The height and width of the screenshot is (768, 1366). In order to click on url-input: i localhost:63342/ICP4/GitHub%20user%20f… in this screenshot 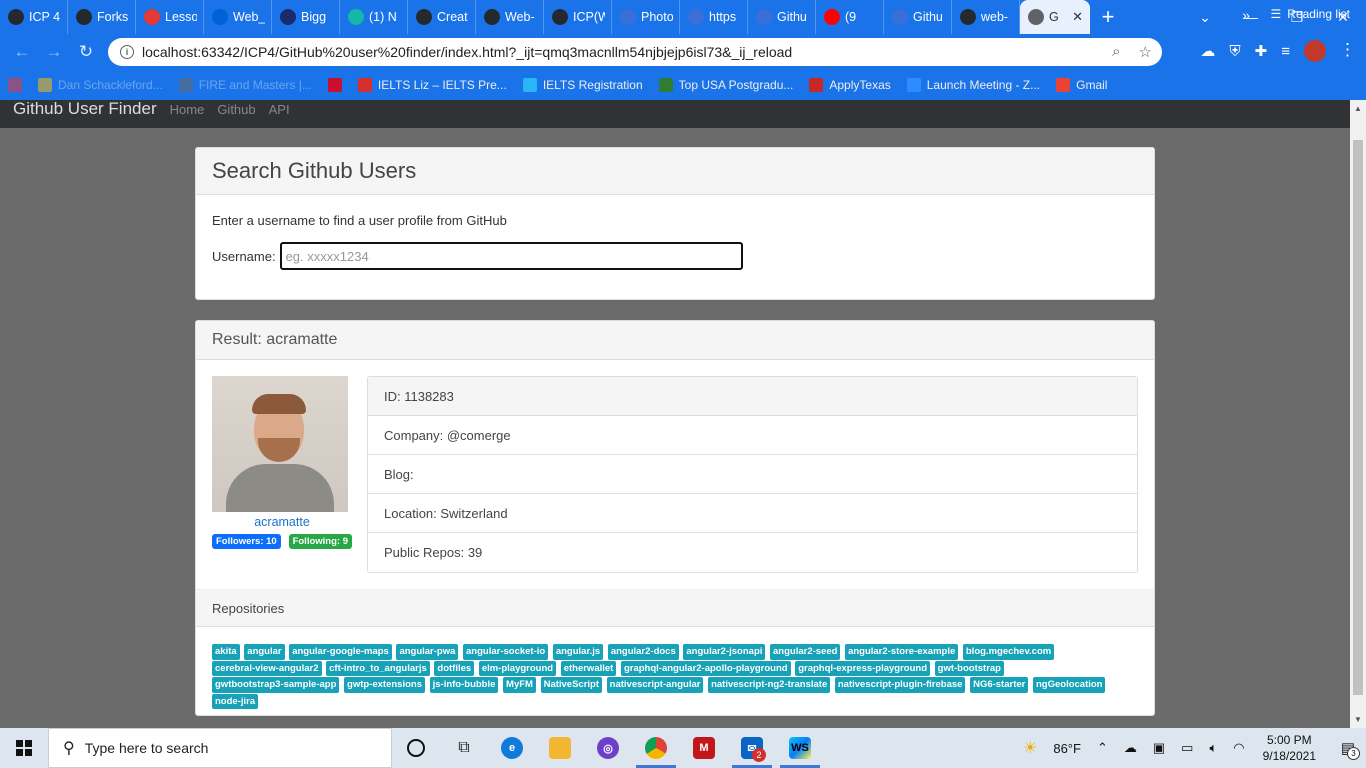, I will do `click(635, 52)`.